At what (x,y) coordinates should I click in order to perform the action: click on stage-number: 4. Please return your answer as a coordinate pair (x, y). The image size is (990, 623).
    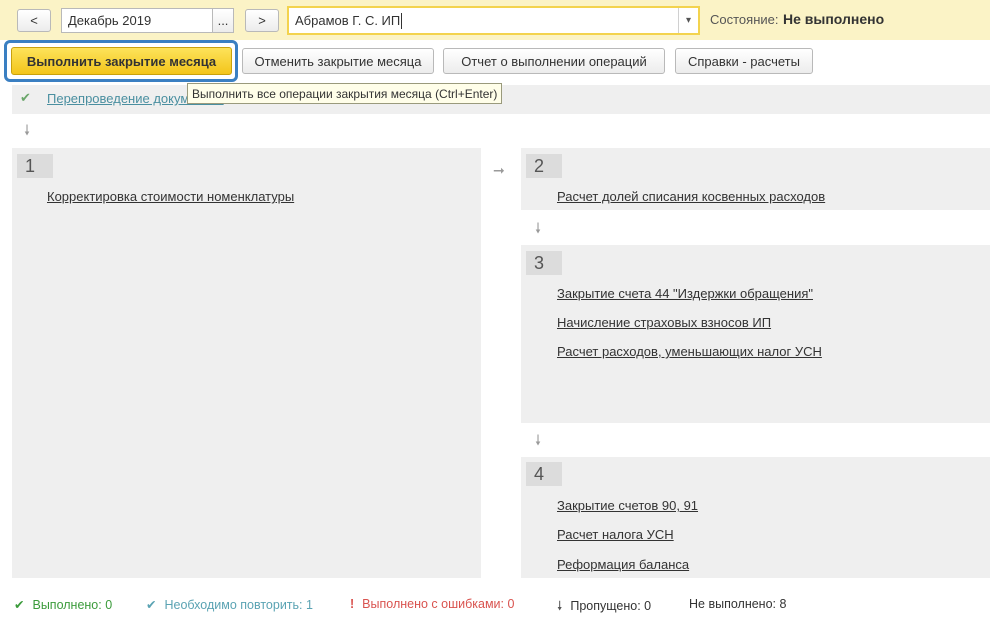
    Looking at the image, I should click on (544, 474).